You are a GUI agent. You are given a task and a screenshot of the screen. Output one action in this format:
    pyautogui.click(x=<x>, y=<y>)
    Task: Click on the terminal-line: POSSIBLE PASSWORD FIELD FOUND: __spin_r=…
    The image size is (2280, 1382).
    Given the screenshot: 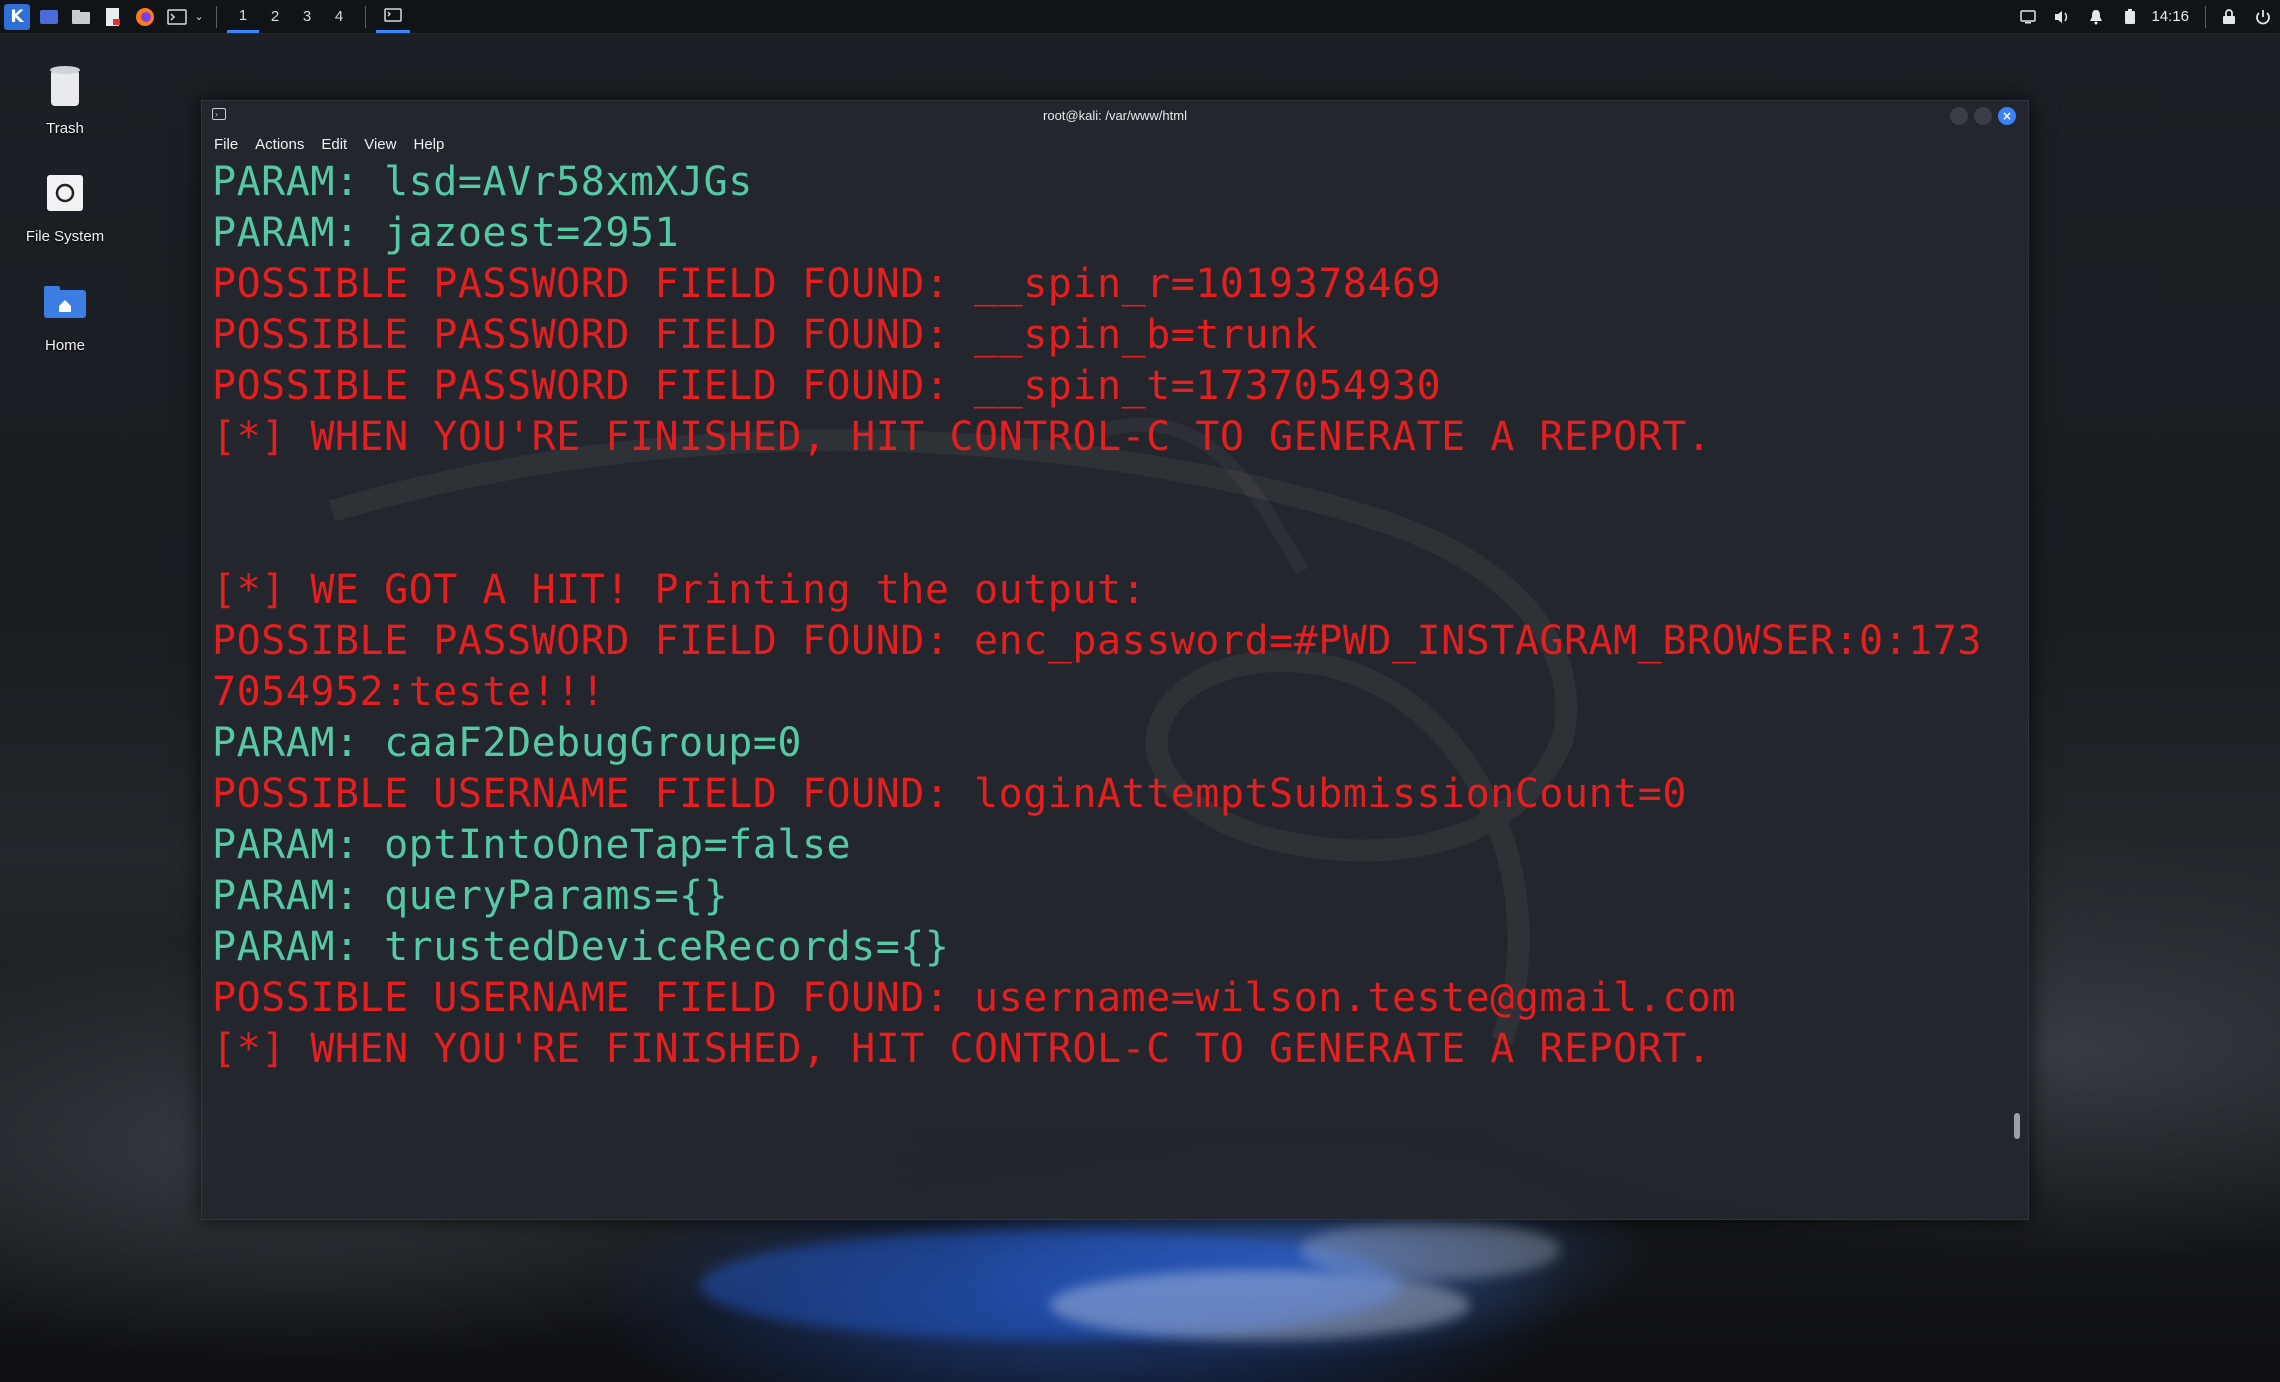 What is the action you would take?
    pyautogui.click(x=827, y=284)
    